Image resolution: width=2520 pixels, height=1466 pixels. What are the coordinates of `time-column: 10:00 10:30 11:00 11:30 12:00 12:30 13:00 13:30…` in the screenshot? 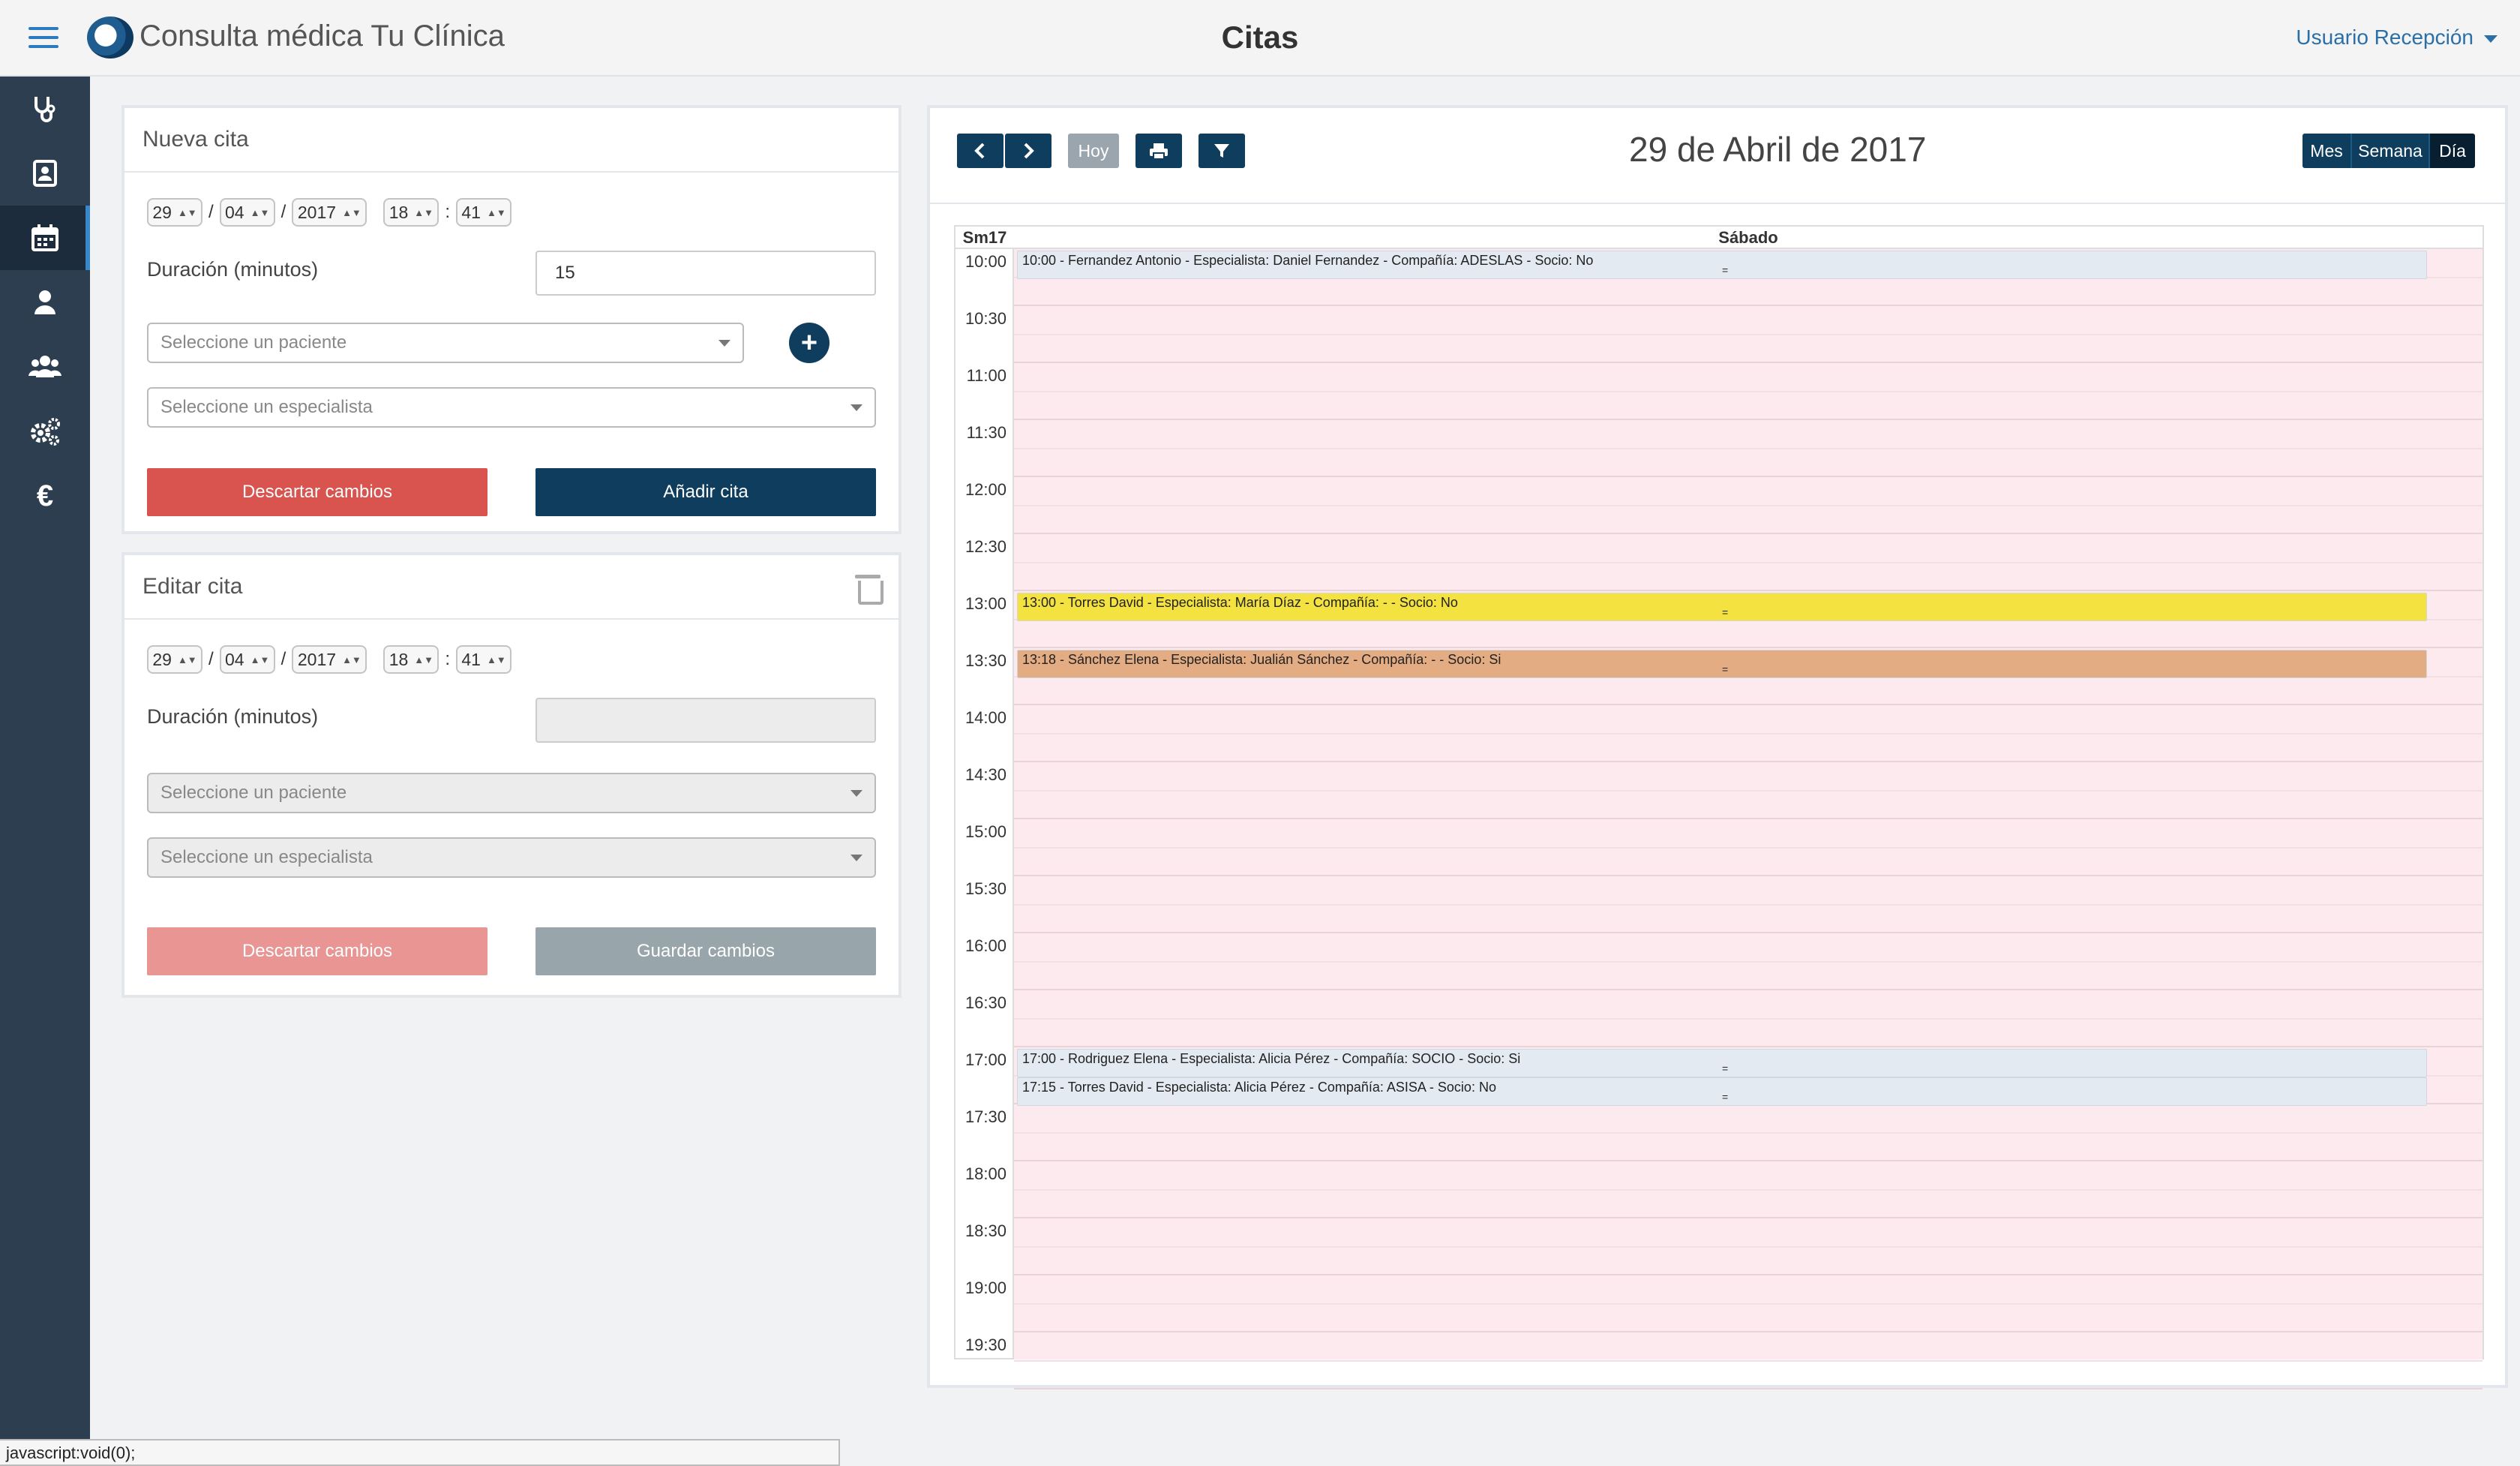 It's located at (985, 804).